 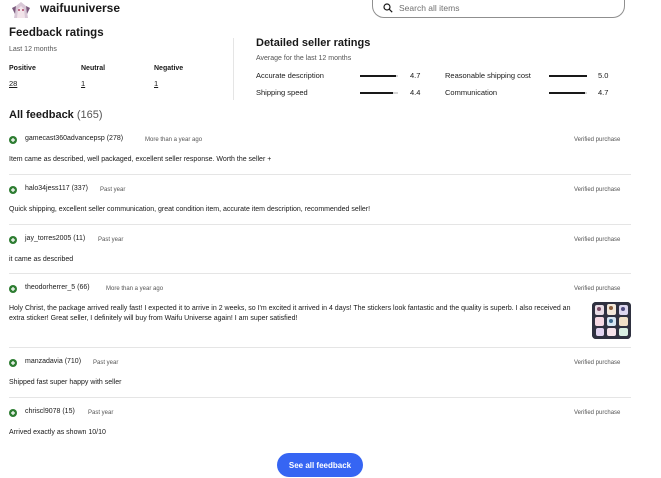 What do you see at coordinates (89, 115) in the screenshot?
I see `all-feedback-count: (165)` at bounding box center [89, 115].